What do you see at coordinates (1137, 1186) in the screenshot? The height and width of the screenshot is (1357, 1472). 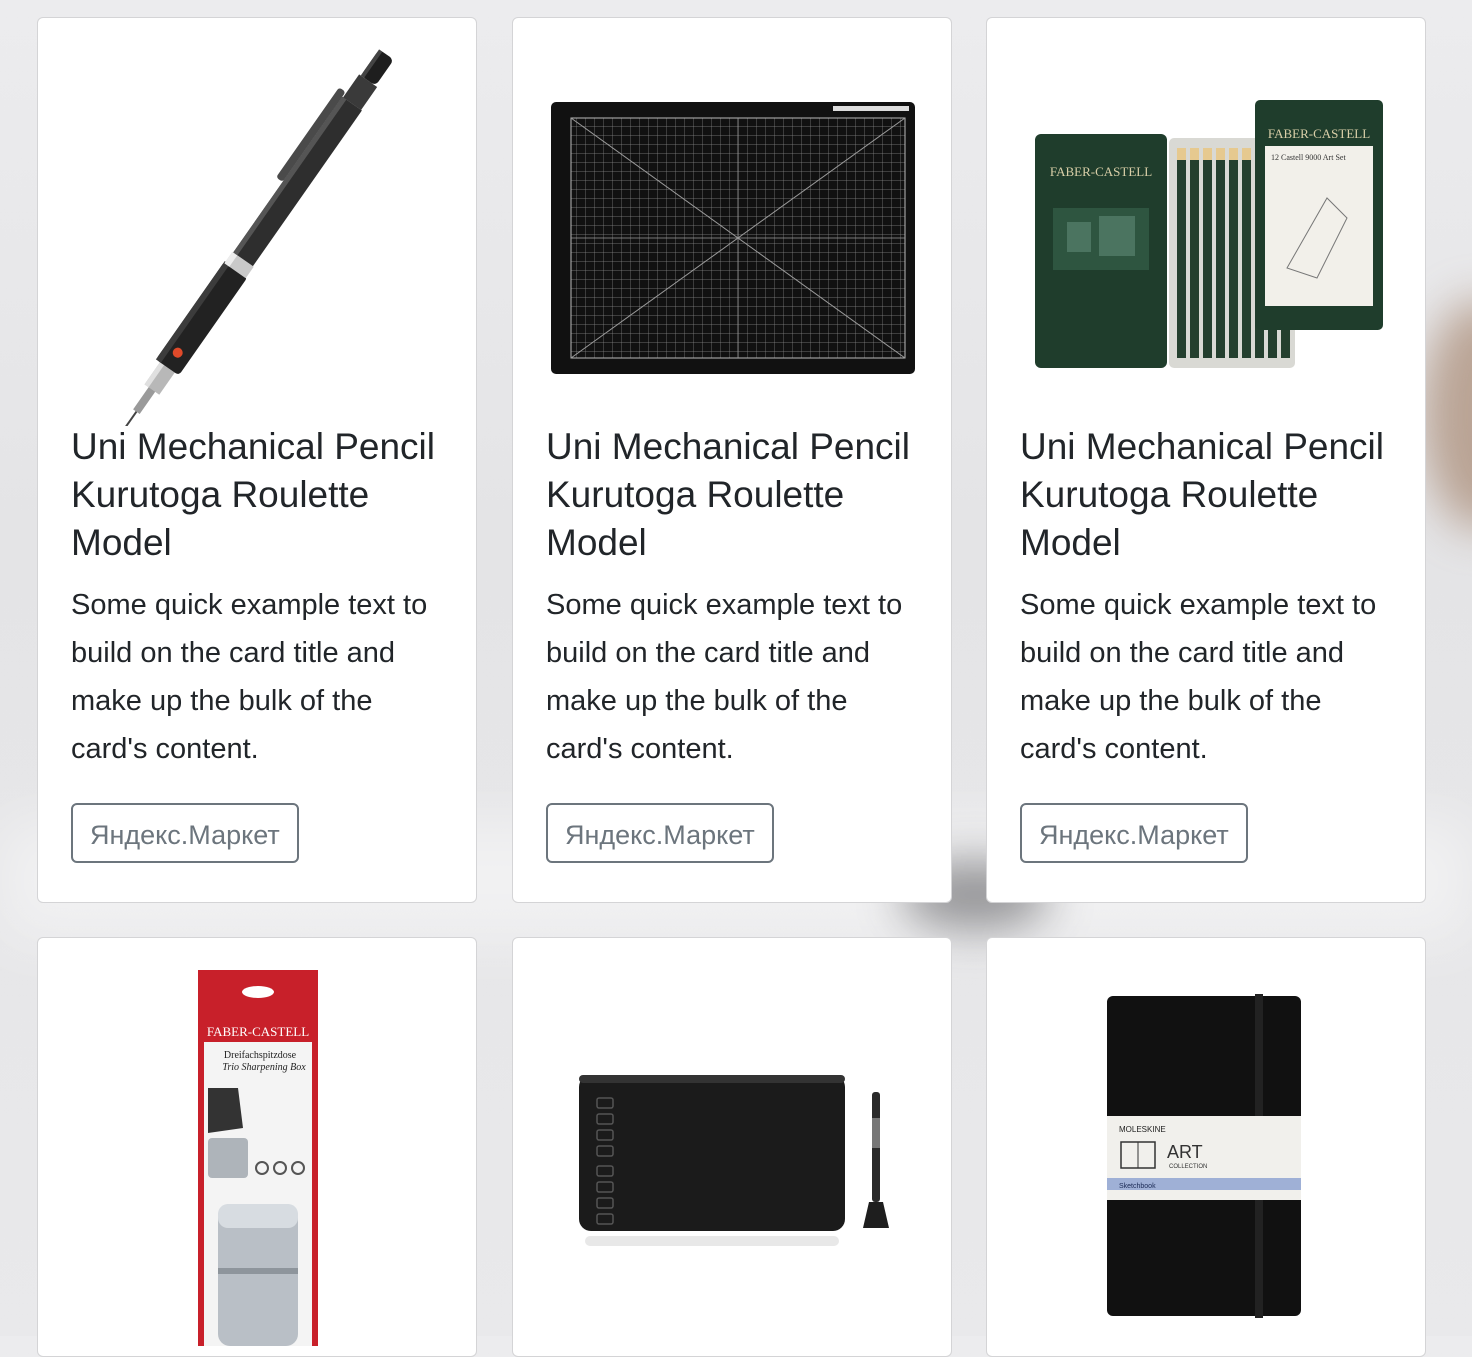 I see `label-text: Sketchbook` at bounding box center [1137, 1186].